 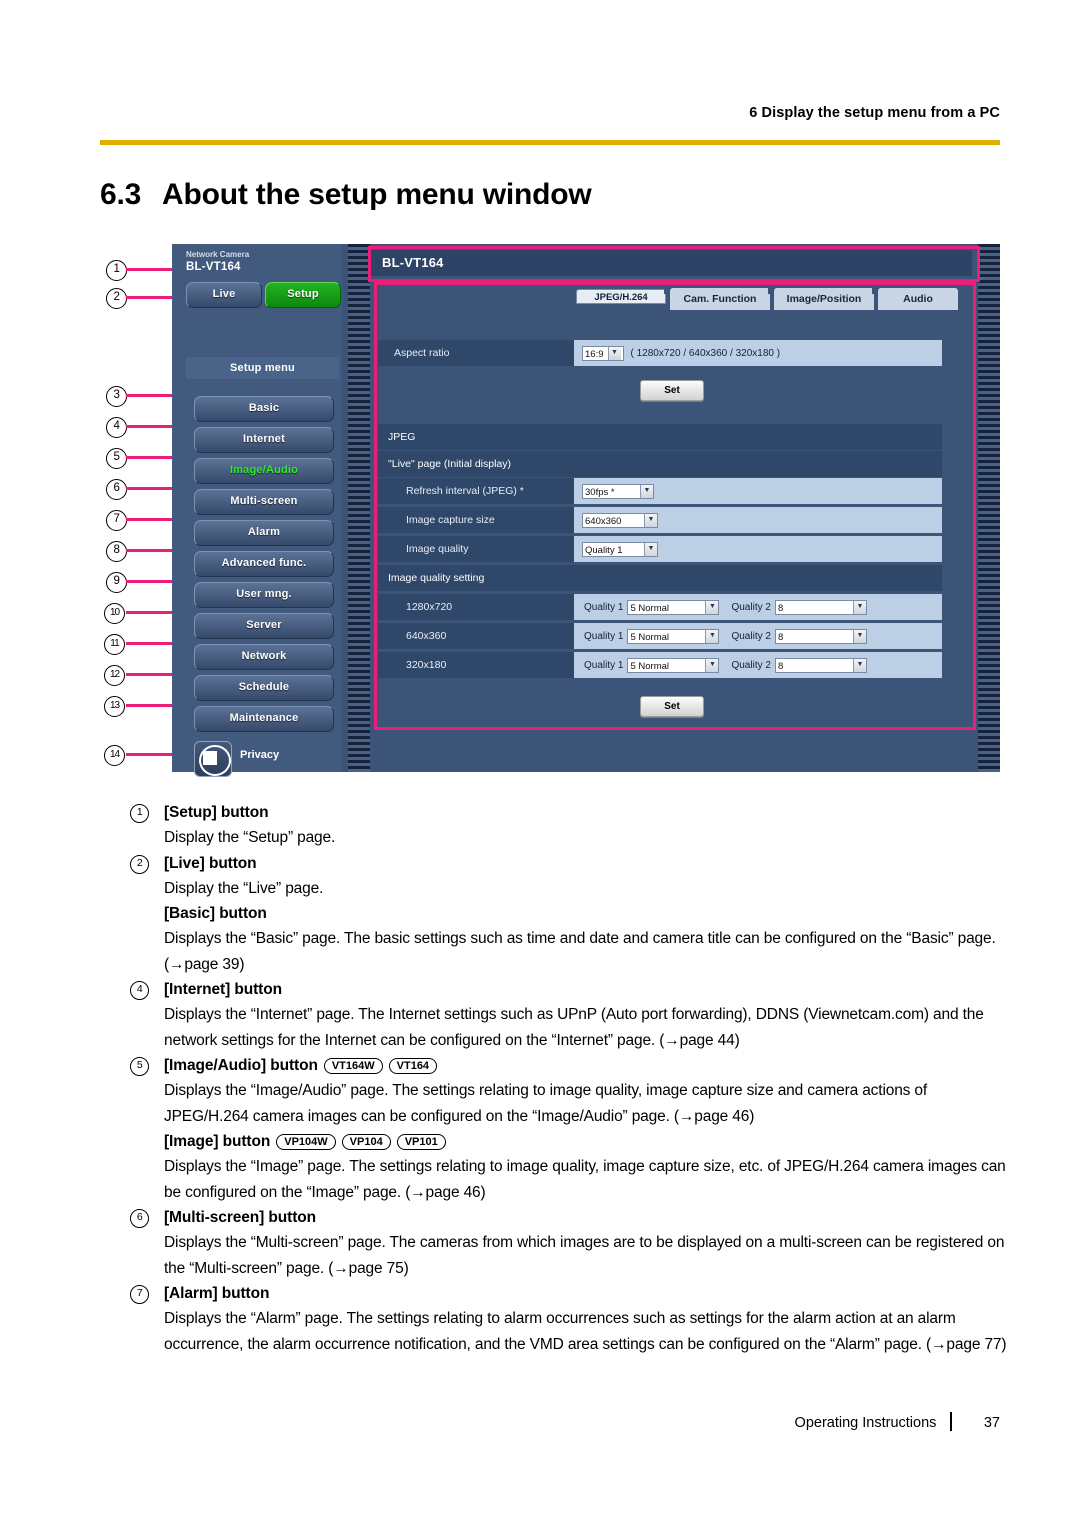 I want to click on callout-12: 12, so click(x=114, y=675).